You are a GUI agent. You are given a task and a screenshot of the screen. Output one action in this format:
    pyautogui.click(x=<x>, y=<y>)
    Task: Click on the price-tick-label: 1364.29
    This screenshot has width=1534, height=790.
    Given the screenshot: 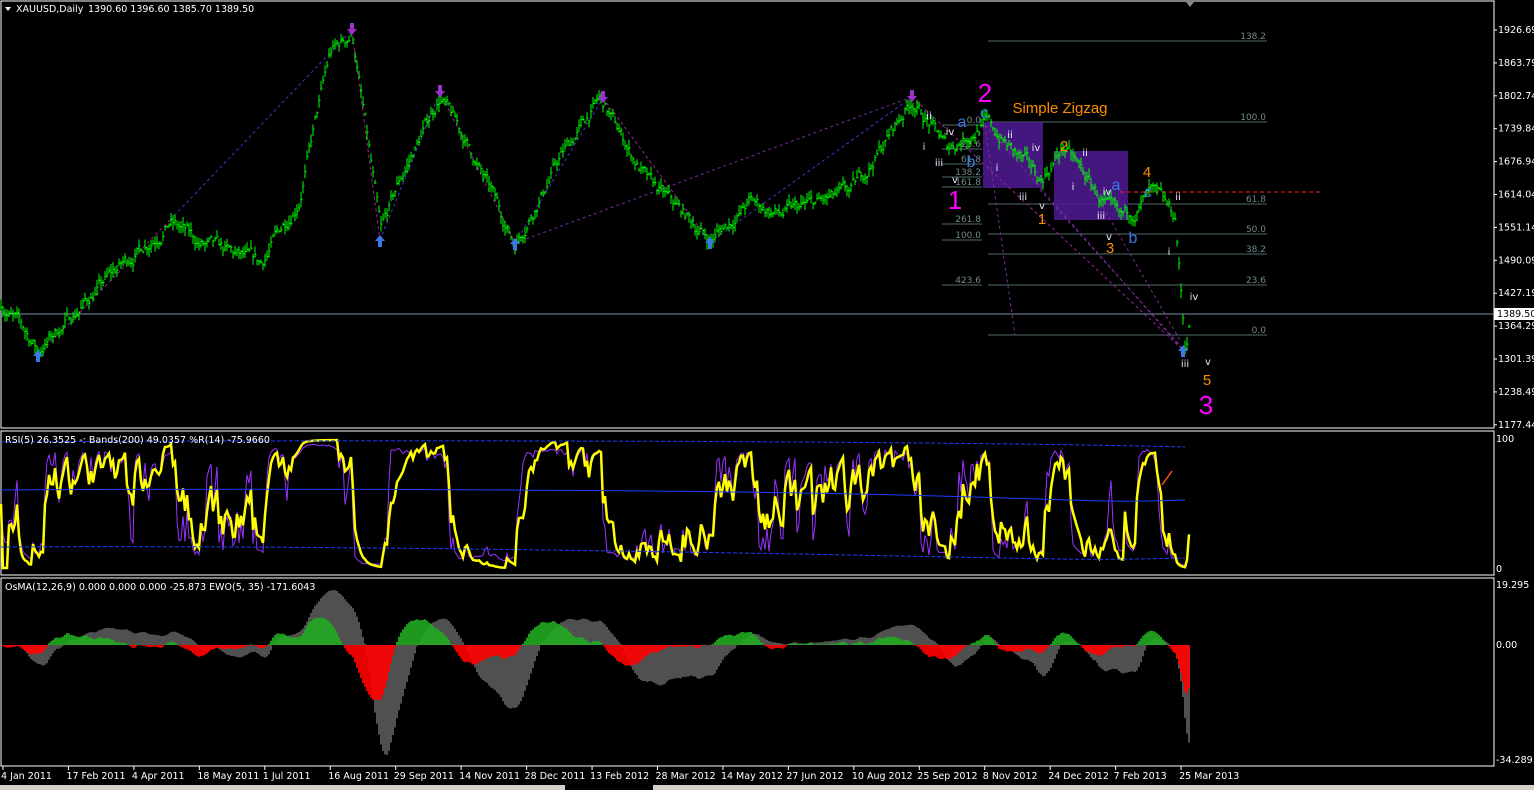 What is the action you would take?
    pyautogui.click(x=1516, y=326)
    